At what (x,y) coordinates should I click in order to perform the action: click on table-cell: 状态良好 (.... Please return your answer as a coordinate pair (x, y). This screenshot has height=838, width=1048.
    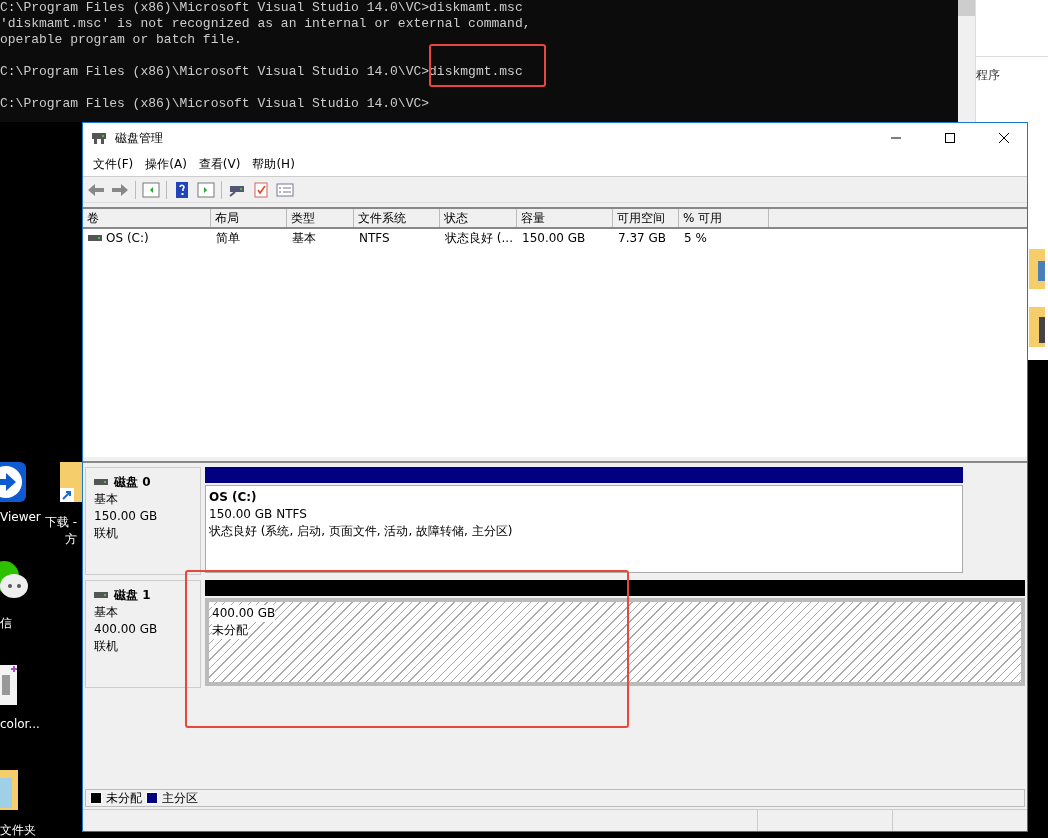
    Looking at the image, I should click on (479, 238).